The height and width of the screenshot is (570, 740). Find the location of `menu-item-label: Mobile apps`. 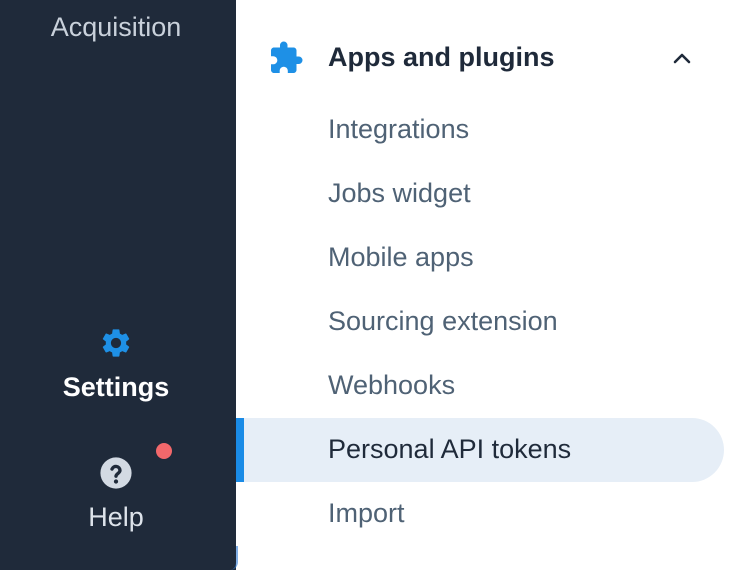

menu-item-label: Mobile apps is located at coordinates (401, 257).